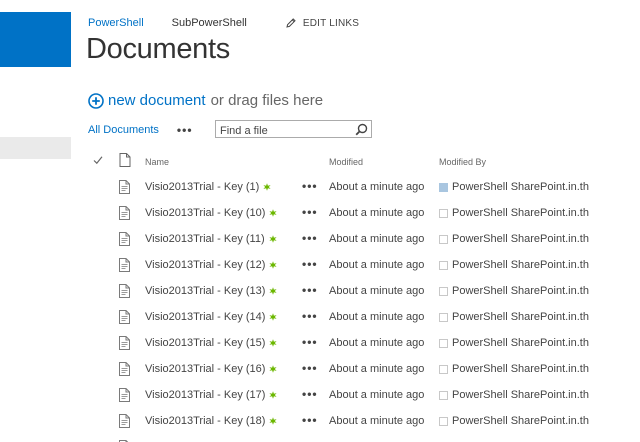  Describe the element at coordinates (361, 129) in the screenshot. I see `search-icon` at that location.